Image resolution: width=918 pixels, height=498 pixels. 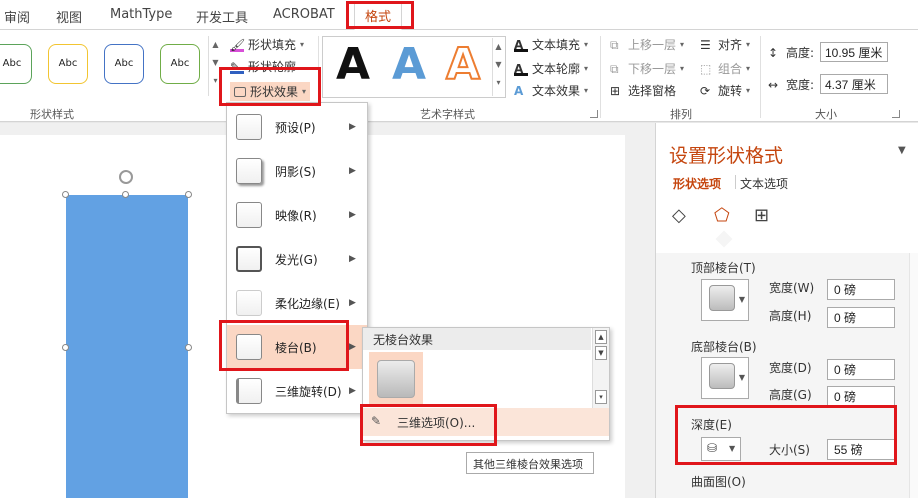 I want to click on shape-fill-button: 🖌 形状填充 ▾, so click(x=267, y=44).